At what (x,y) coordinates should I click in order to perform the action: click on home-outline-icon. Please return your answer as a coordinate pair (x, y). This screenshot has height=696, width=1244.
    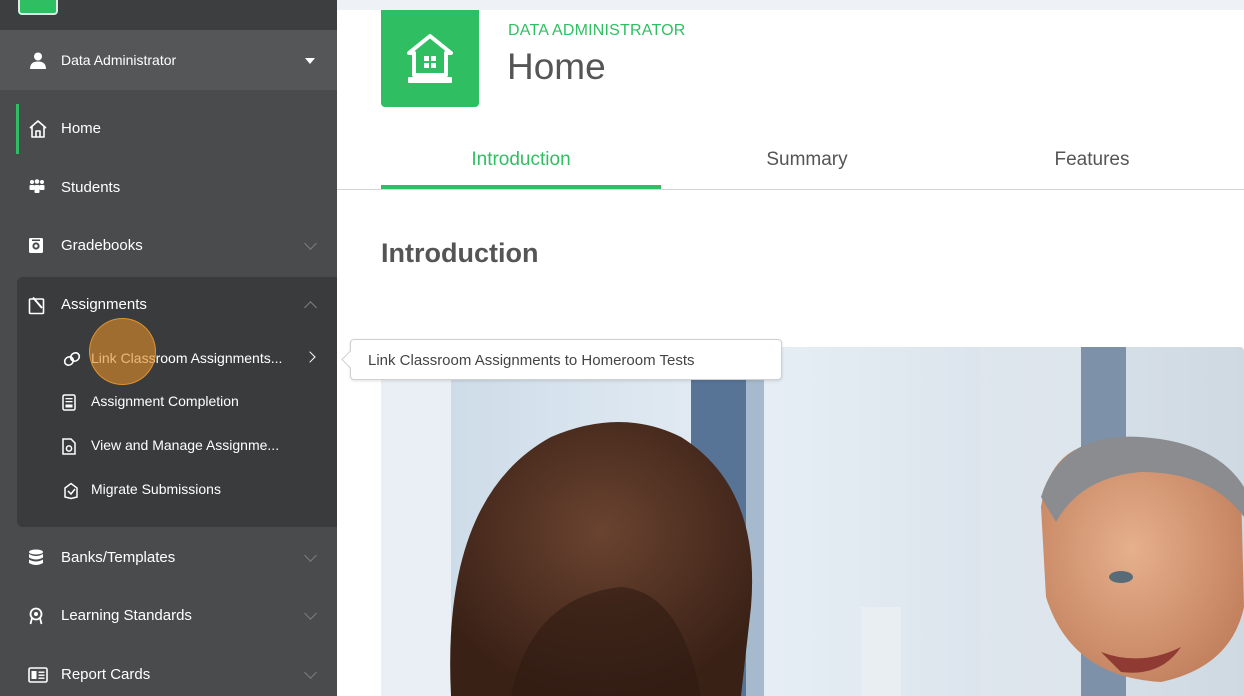
    Looking at the image, I should click on (38, 131).